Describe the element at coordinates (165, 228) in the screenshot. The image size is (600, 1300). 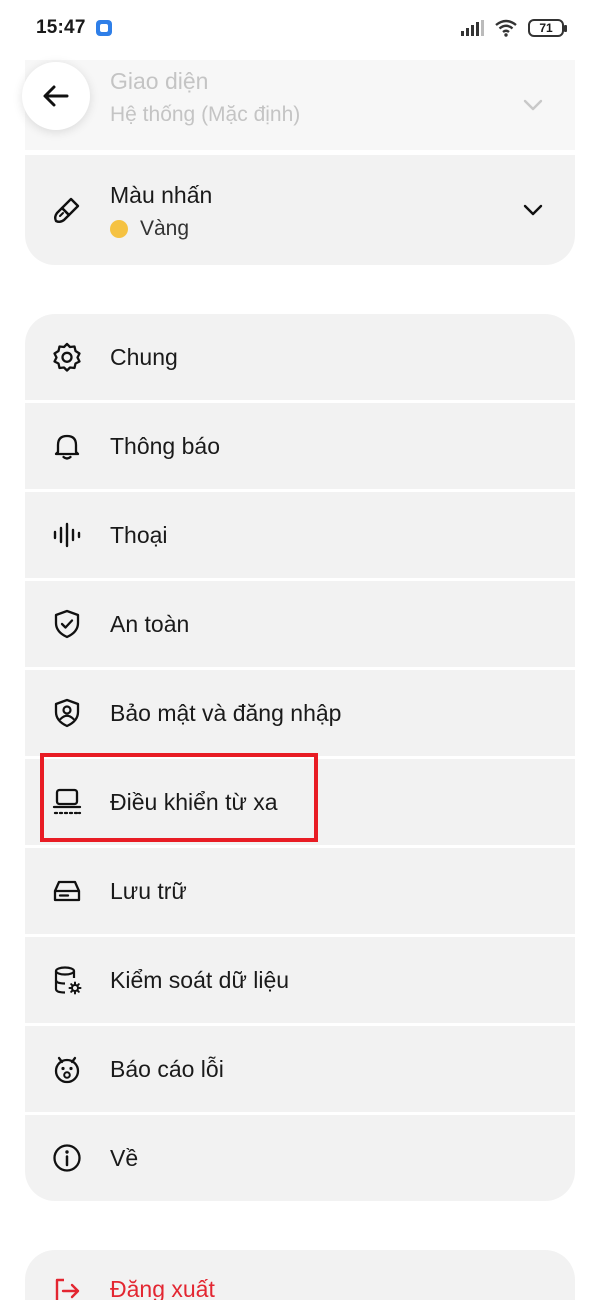
I see `accent-value: Vàng` at that location.